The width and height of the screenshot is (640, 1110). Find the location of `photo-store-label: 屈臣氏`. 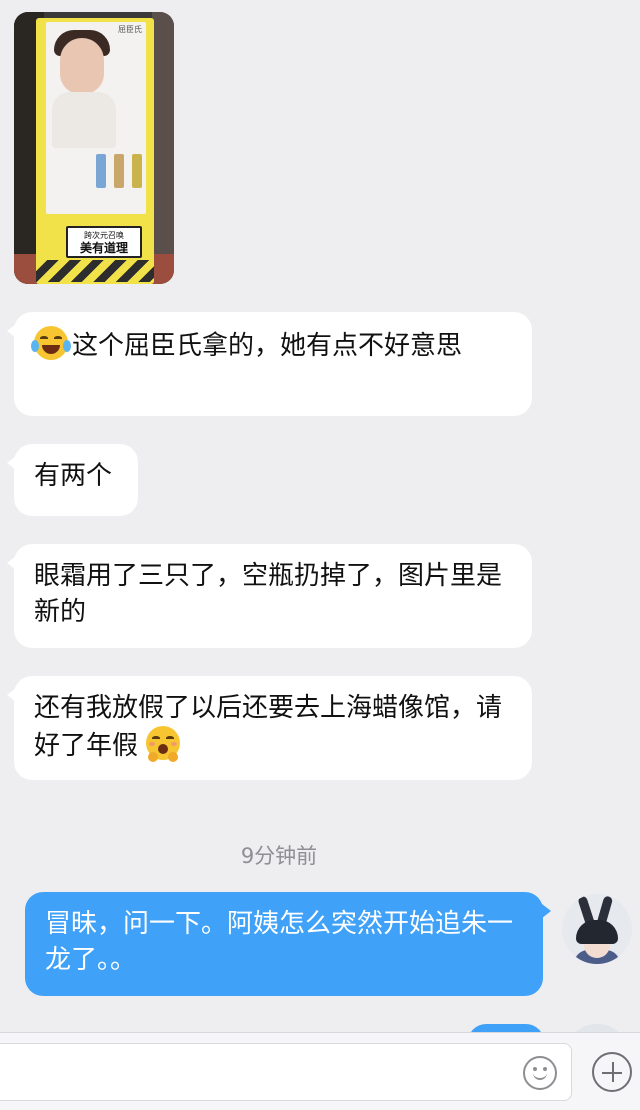

photo-store-label: 屈臣氏 is located at coordinates (130, 29).